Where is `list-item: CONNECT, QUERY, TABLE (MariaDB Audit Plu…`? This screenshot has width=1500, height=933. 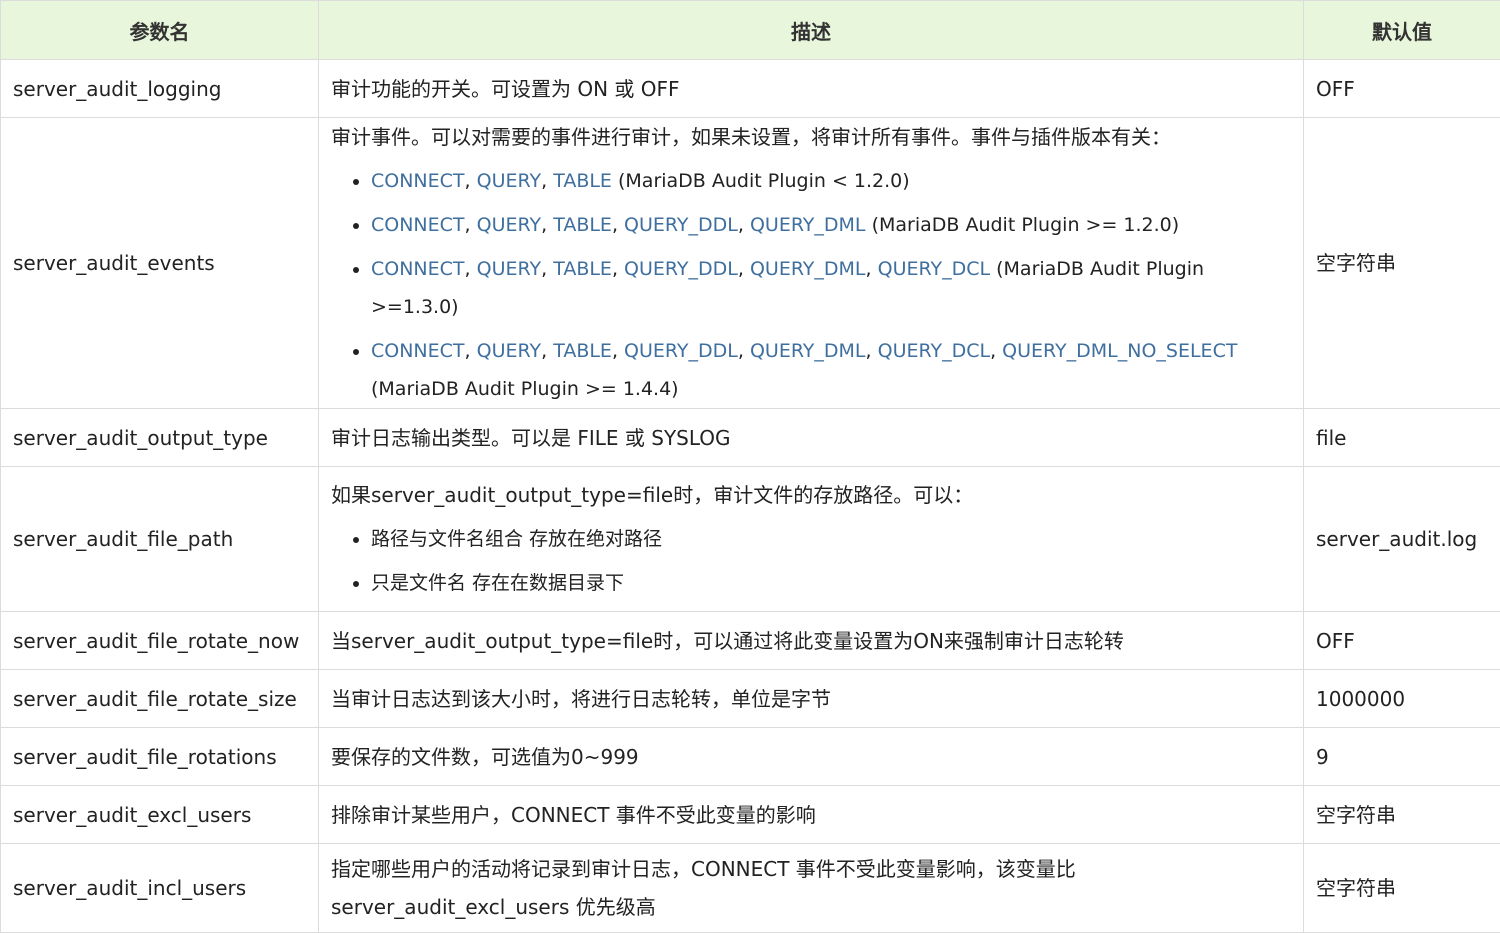
list-item: CONNECT, QUERY, TABLE (MariaDB Audit Plu… is located at coordinates (831, 181).